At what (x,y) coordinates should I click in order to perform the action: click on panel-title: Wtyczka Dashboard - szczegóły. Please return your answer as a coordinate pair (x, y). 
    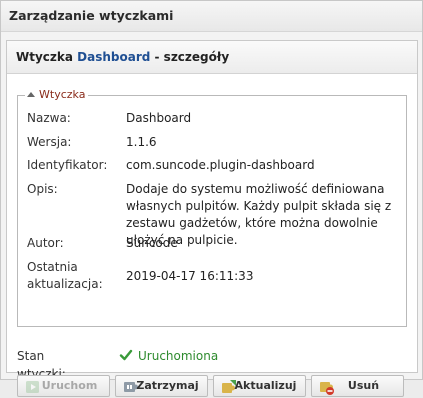
    Looking at the image, I should click on (212, 57).